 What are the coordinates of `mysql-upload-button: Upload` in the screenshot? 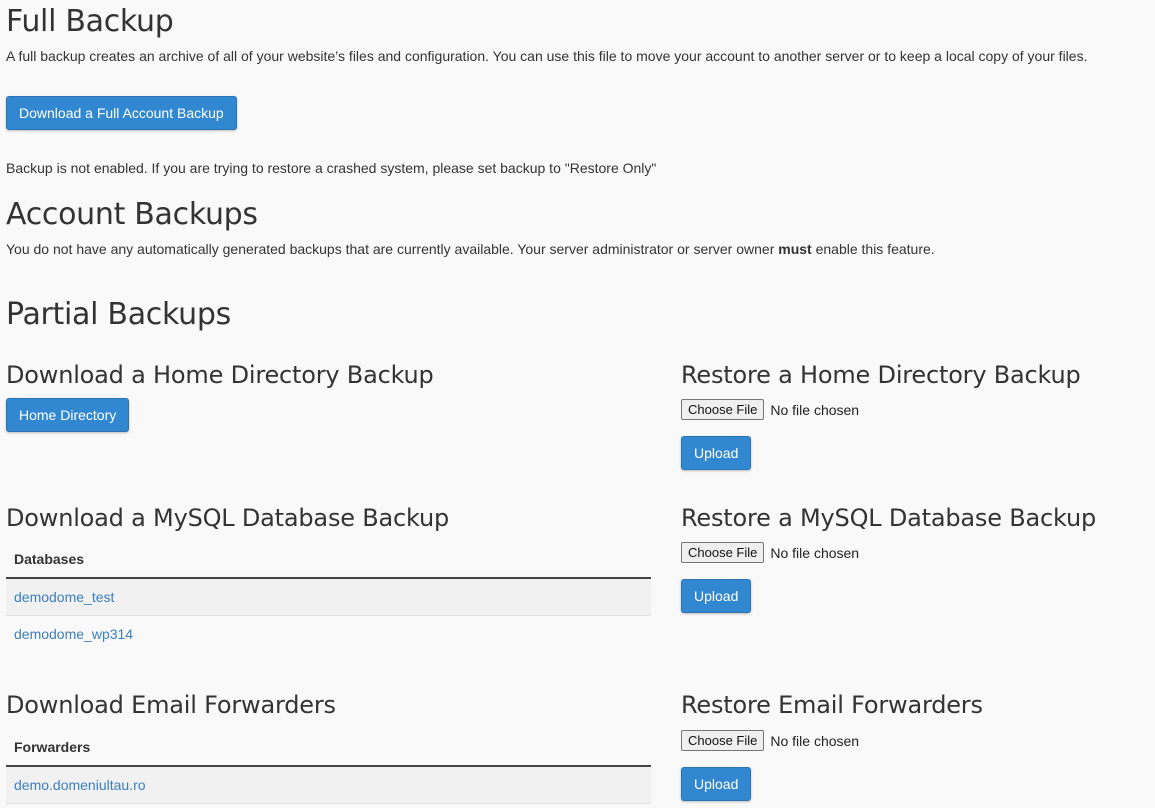 It's located at (716, 596).